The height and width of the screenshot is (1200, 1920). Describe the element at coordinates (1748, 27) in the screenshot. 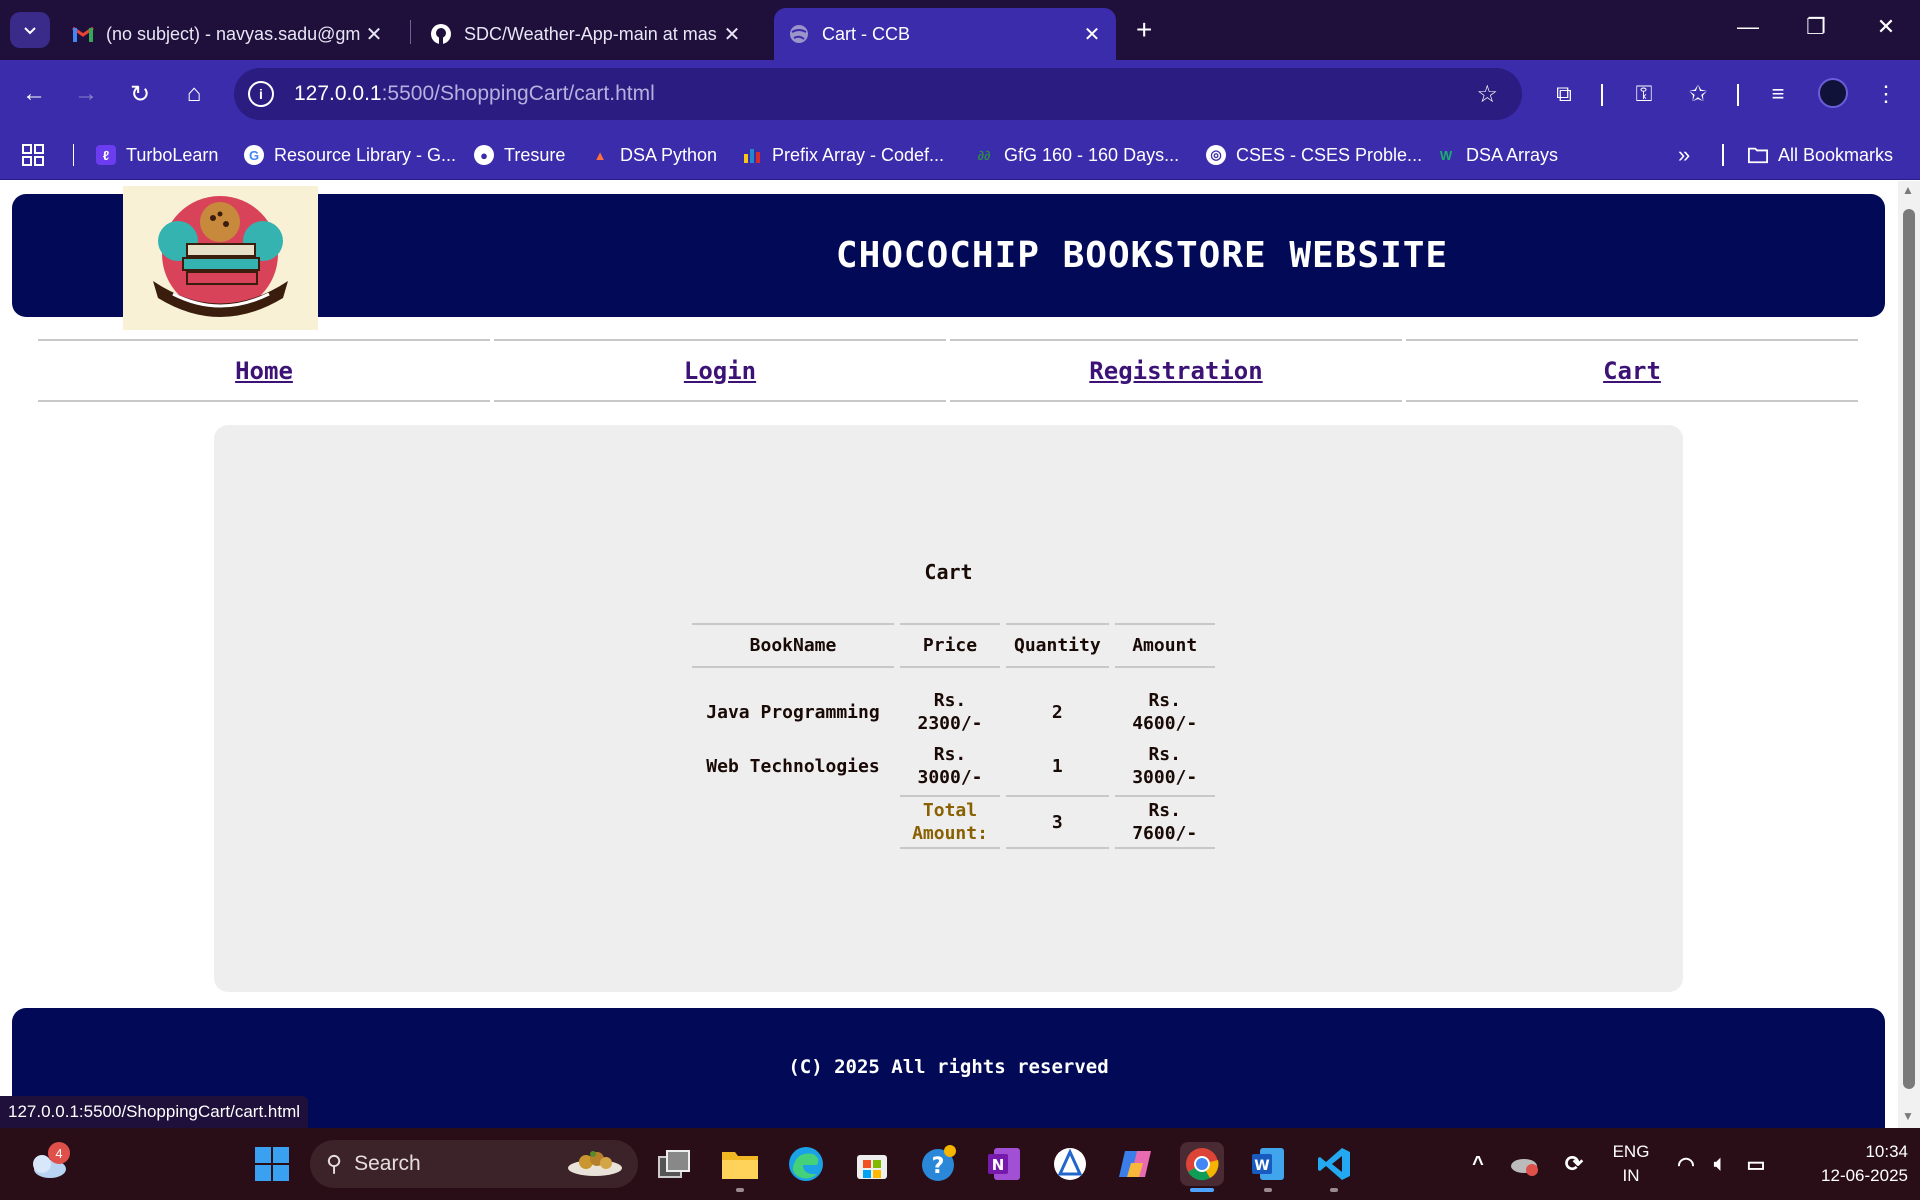

I see `minimize-icon: —` at that location.